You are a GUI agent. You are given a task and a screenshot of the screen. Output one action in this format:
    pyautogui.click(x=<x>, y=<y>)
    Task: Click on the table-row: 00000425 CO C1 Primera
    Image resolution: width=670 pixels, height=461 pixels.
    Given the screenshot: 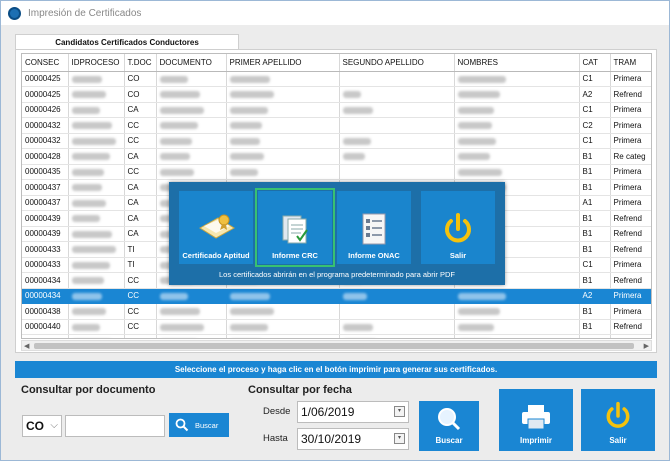 What is the action you would take?
    pyautogui.click(x=336, y=79)
    